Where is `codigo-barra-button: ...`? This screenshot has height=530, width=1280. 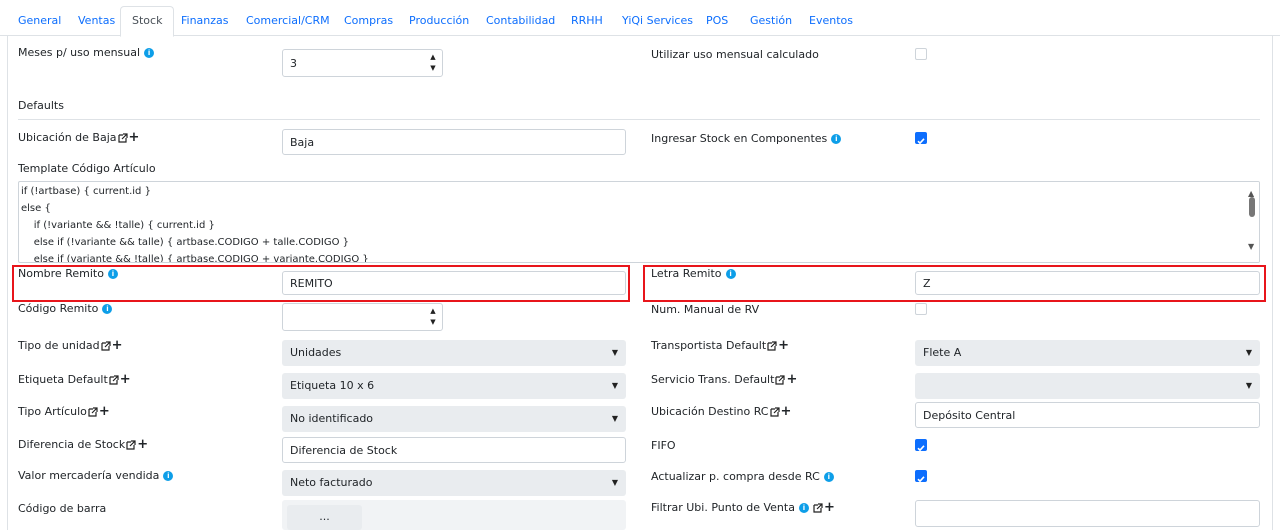 codigo-barra-button: ... is located at coordinates (324, 517).